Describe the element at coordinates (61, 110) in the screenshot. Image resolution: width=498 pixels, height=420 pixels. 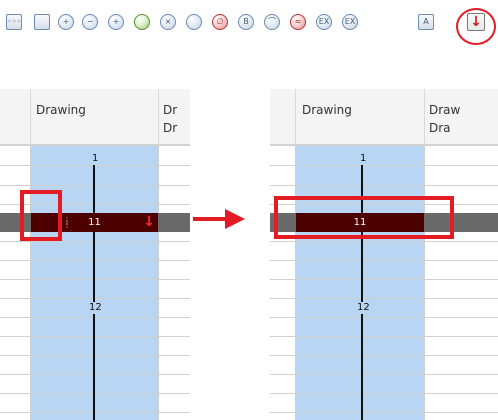
I see `left-drawing-header: Drawing` at that location.